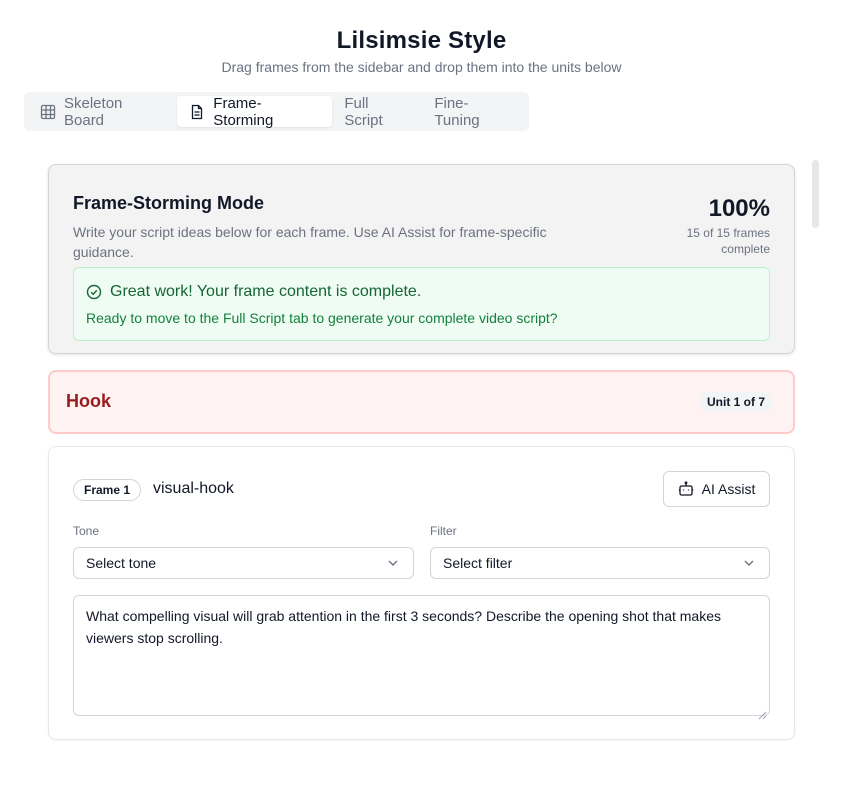  I want to click on tab-label: Frame-Storming, so click(243, 111).